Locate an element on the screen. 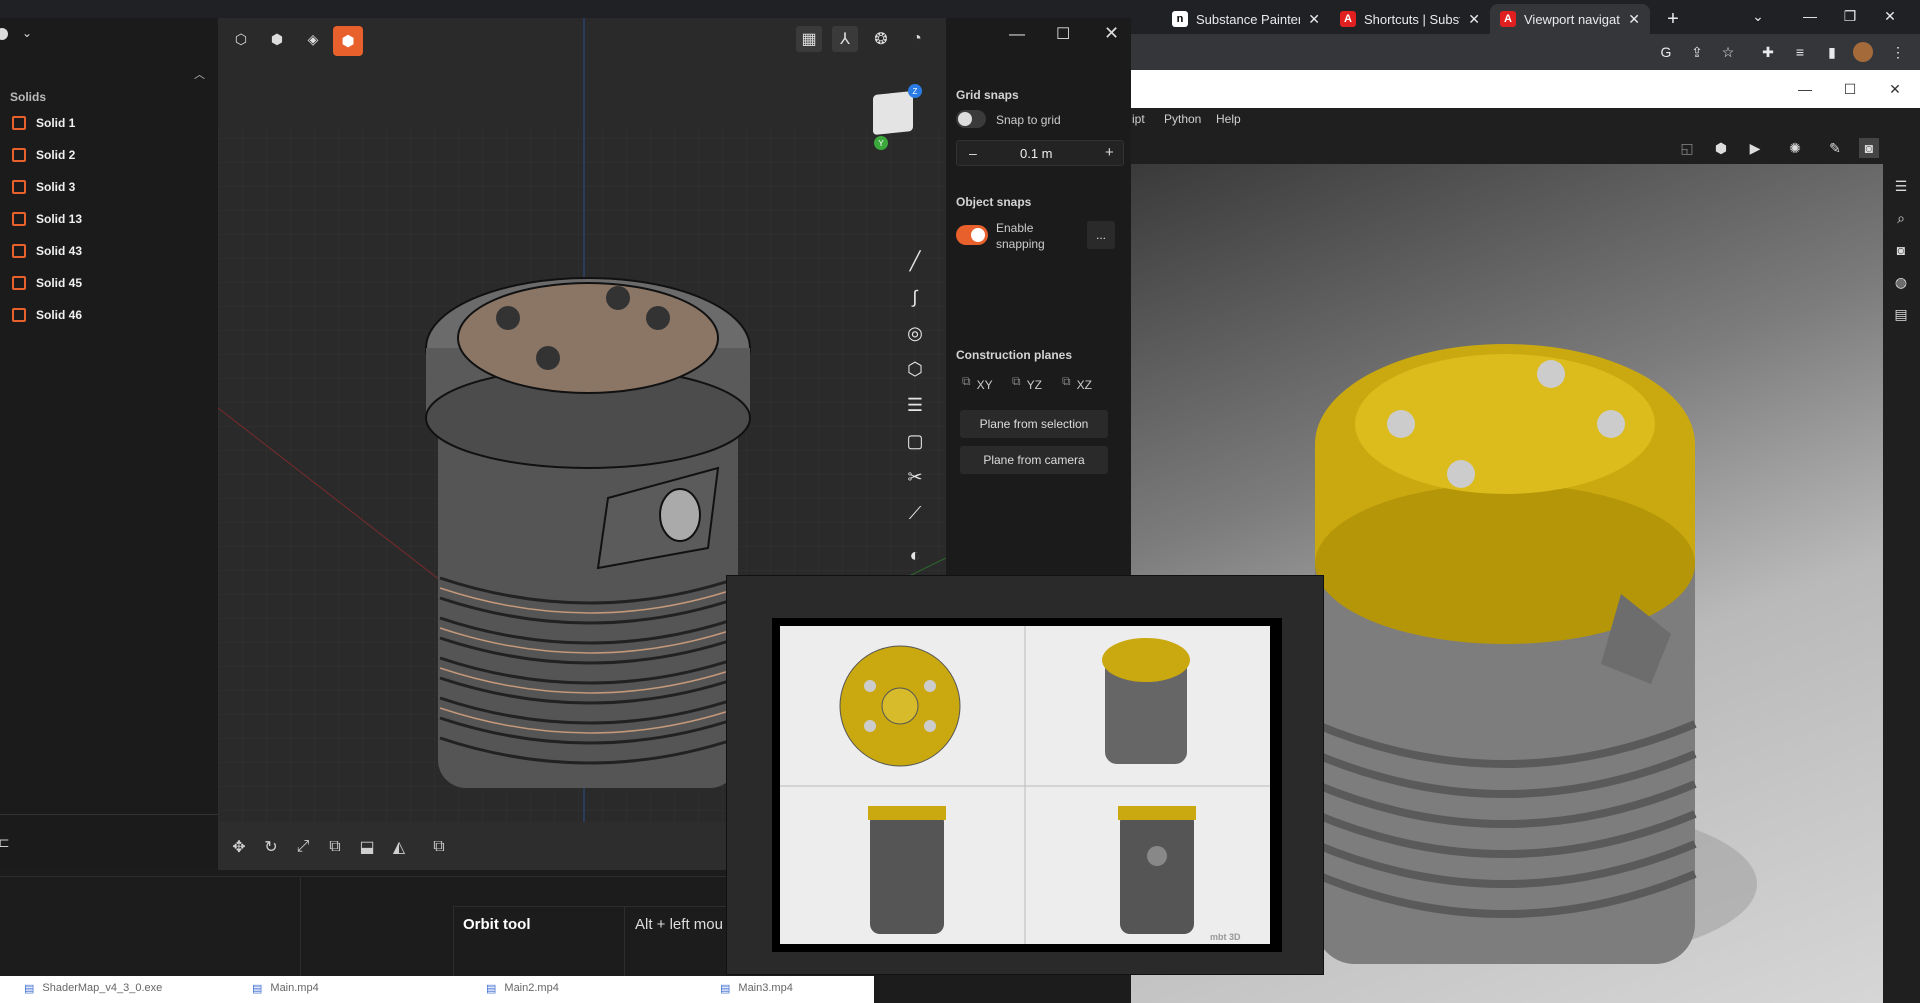 The height and width of the screenshot is (1003, 1920). reading-list-icon: ≡ is located at coordinates (1800, 52).